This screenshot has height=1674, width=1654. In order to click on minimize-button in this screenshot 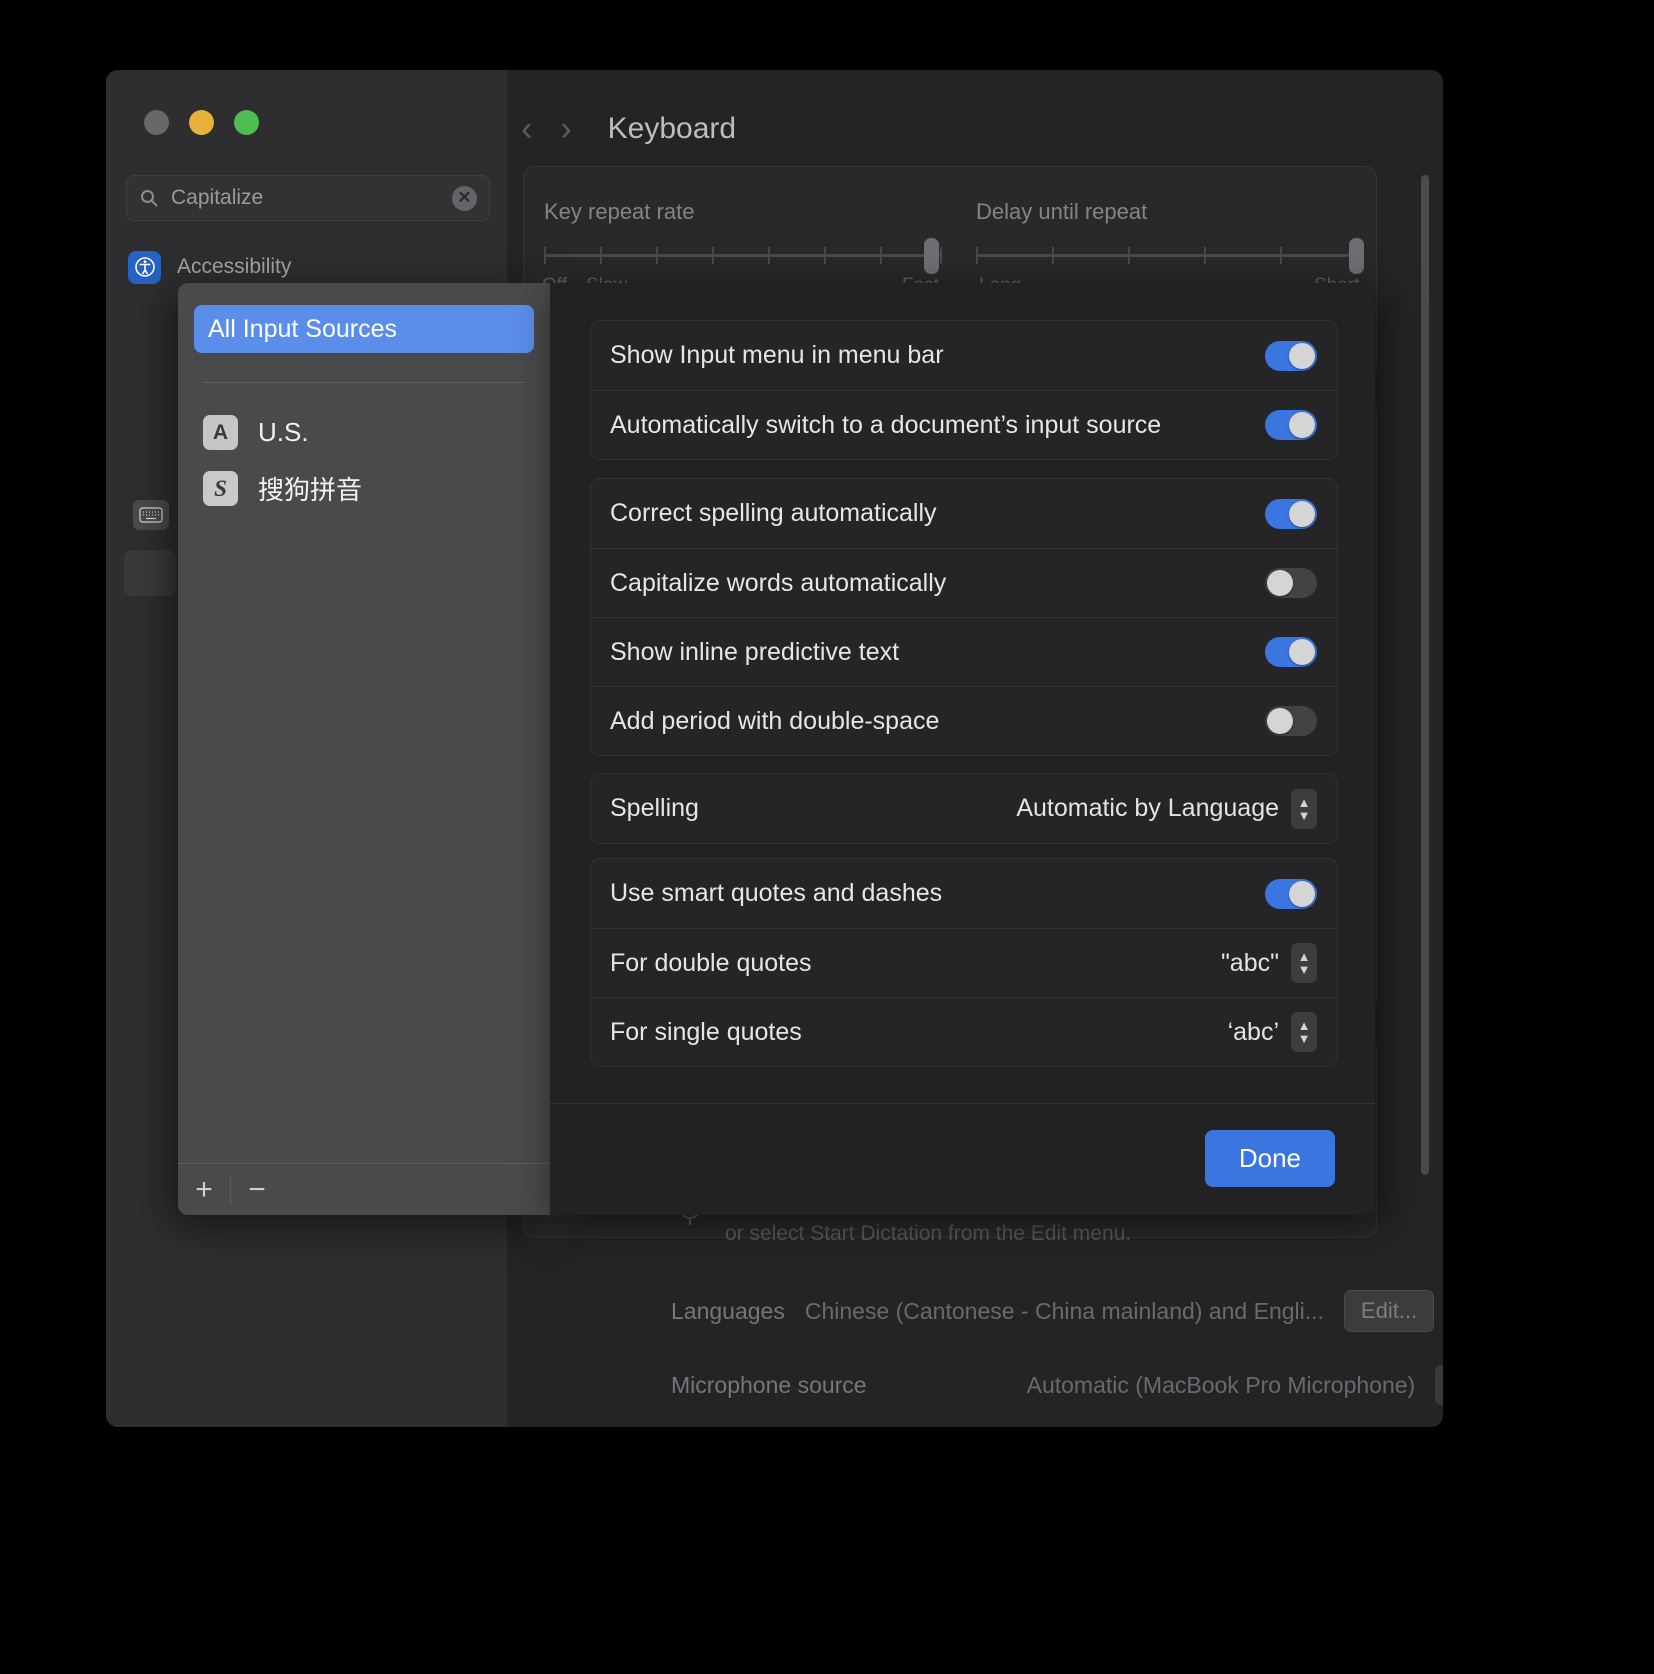, I will do `click(201, 122)`.